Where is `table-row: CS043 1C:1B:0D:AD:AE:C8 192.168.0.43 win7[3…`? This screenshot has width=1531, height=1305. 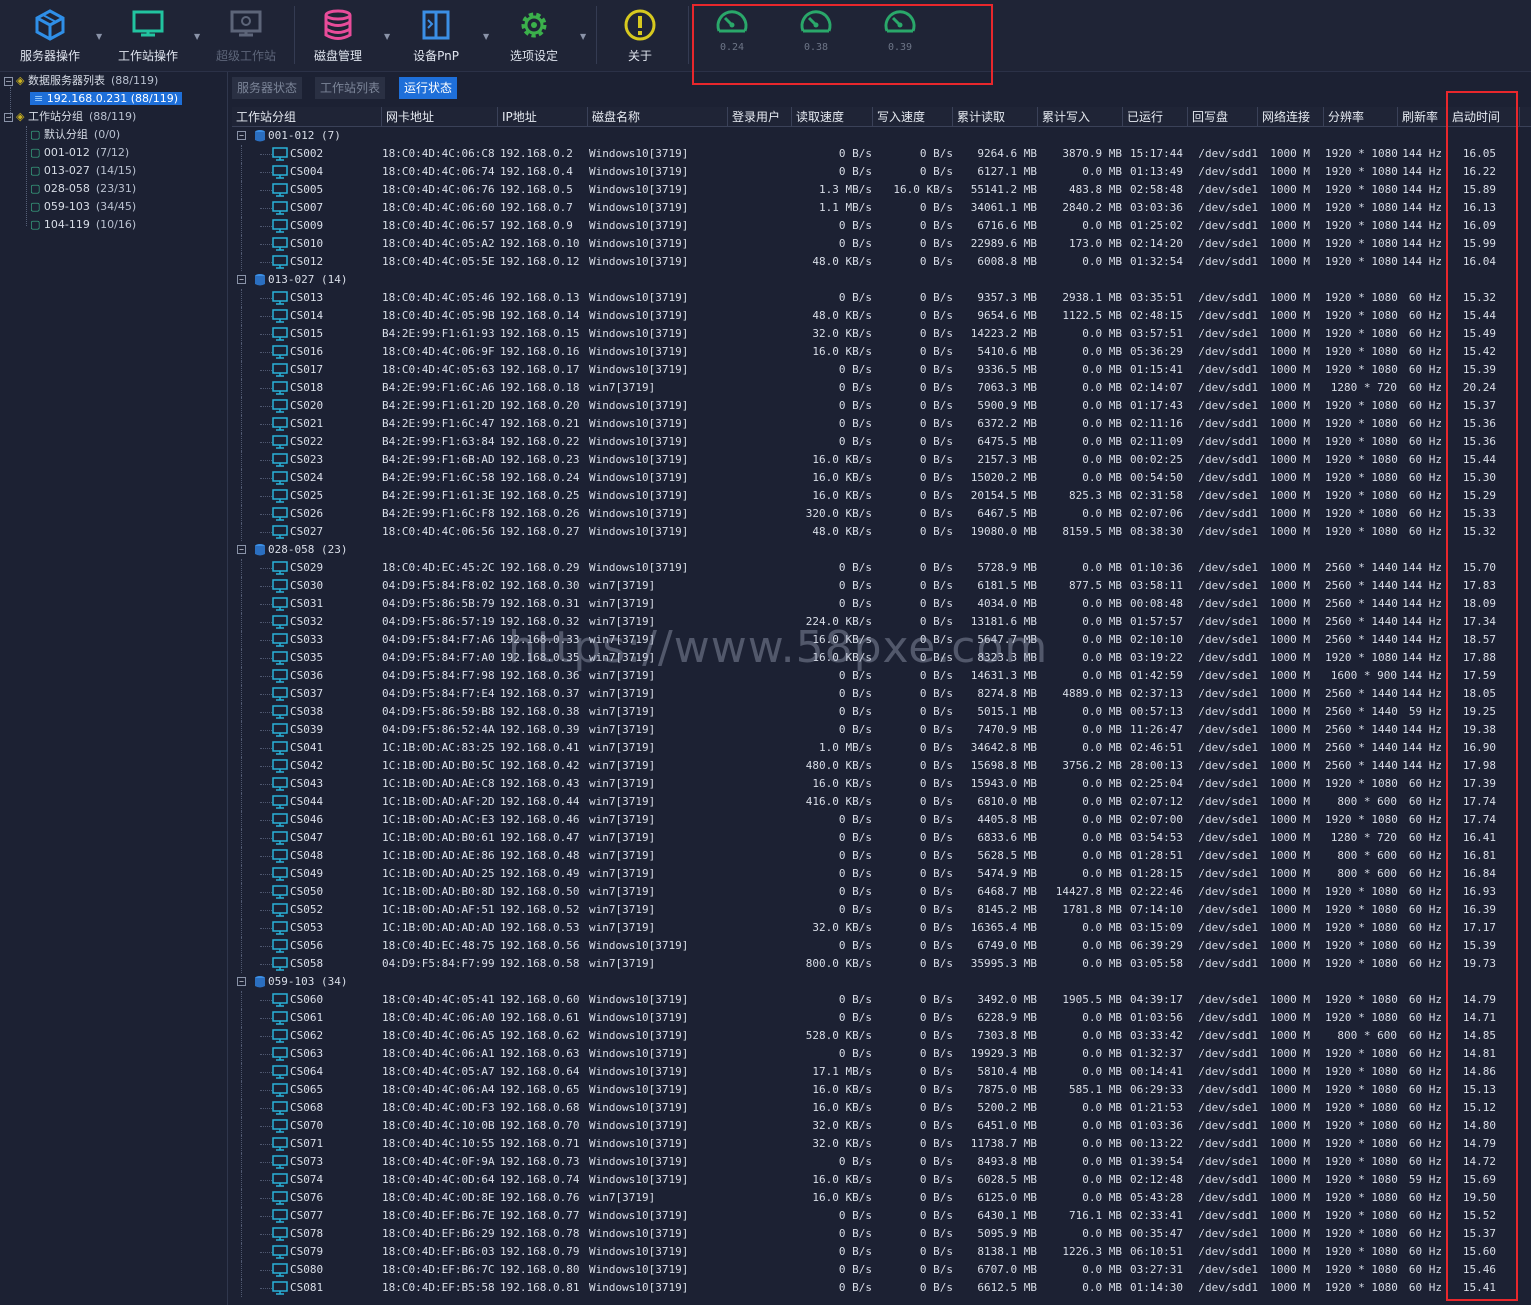 table-row: CS043 1C:1B:0D:AD:AE:C8 192.168.0.43 win7[3… is located at coordinates (881, 784).